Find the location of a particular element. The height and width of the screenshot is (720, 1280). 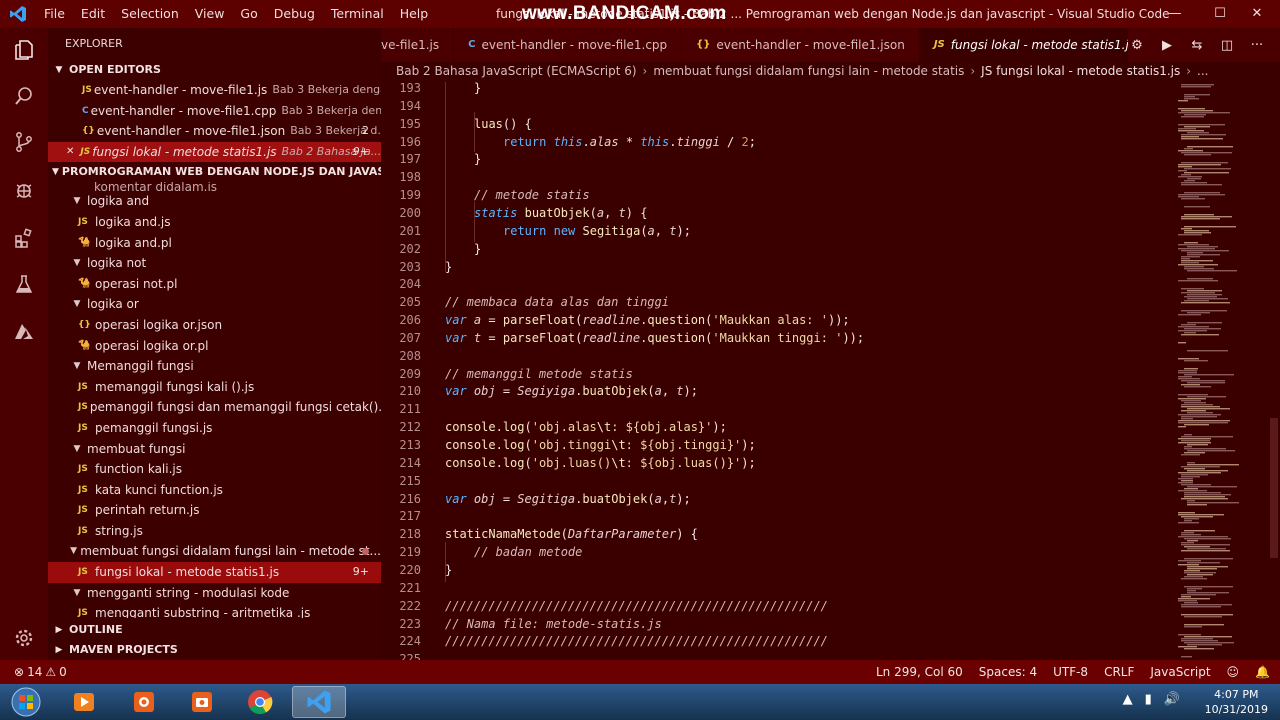

bandicam-icon is located at coordinates (144, 702).